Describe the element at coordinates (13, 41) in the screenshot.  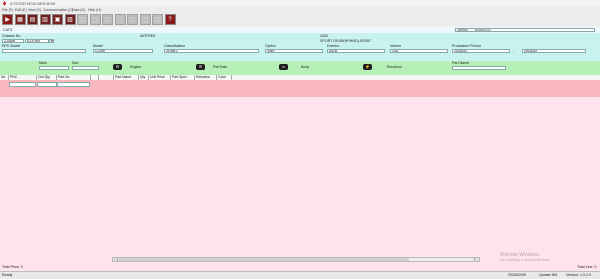
I see `chassis-prefix-field: Z14AW` at that location.